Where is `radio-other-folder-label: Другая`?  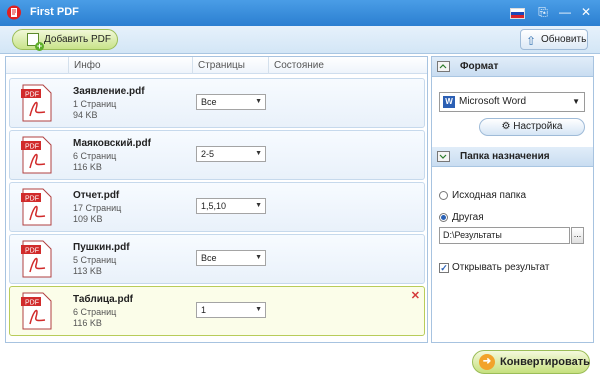 radio-other-folder-label: Другая is located at coordinates (468, 217).